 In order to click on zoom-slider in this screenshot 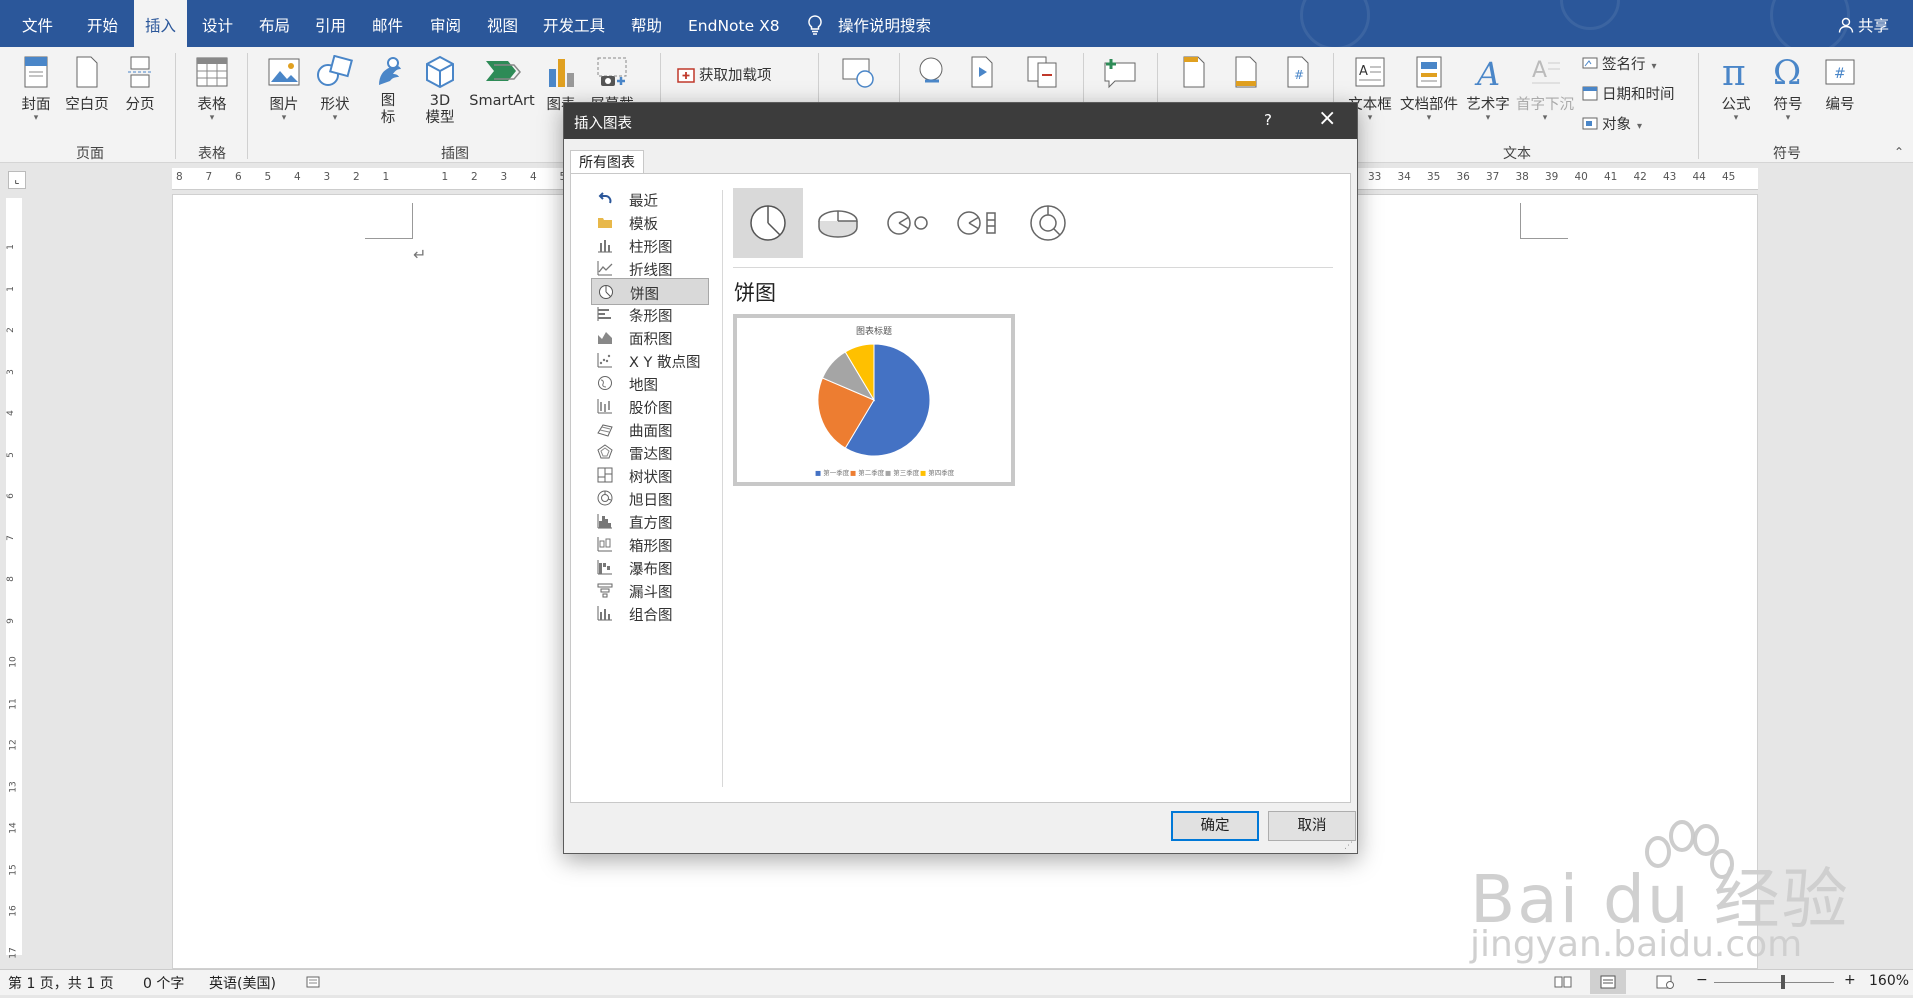, I will do `click(1774, 982)`.